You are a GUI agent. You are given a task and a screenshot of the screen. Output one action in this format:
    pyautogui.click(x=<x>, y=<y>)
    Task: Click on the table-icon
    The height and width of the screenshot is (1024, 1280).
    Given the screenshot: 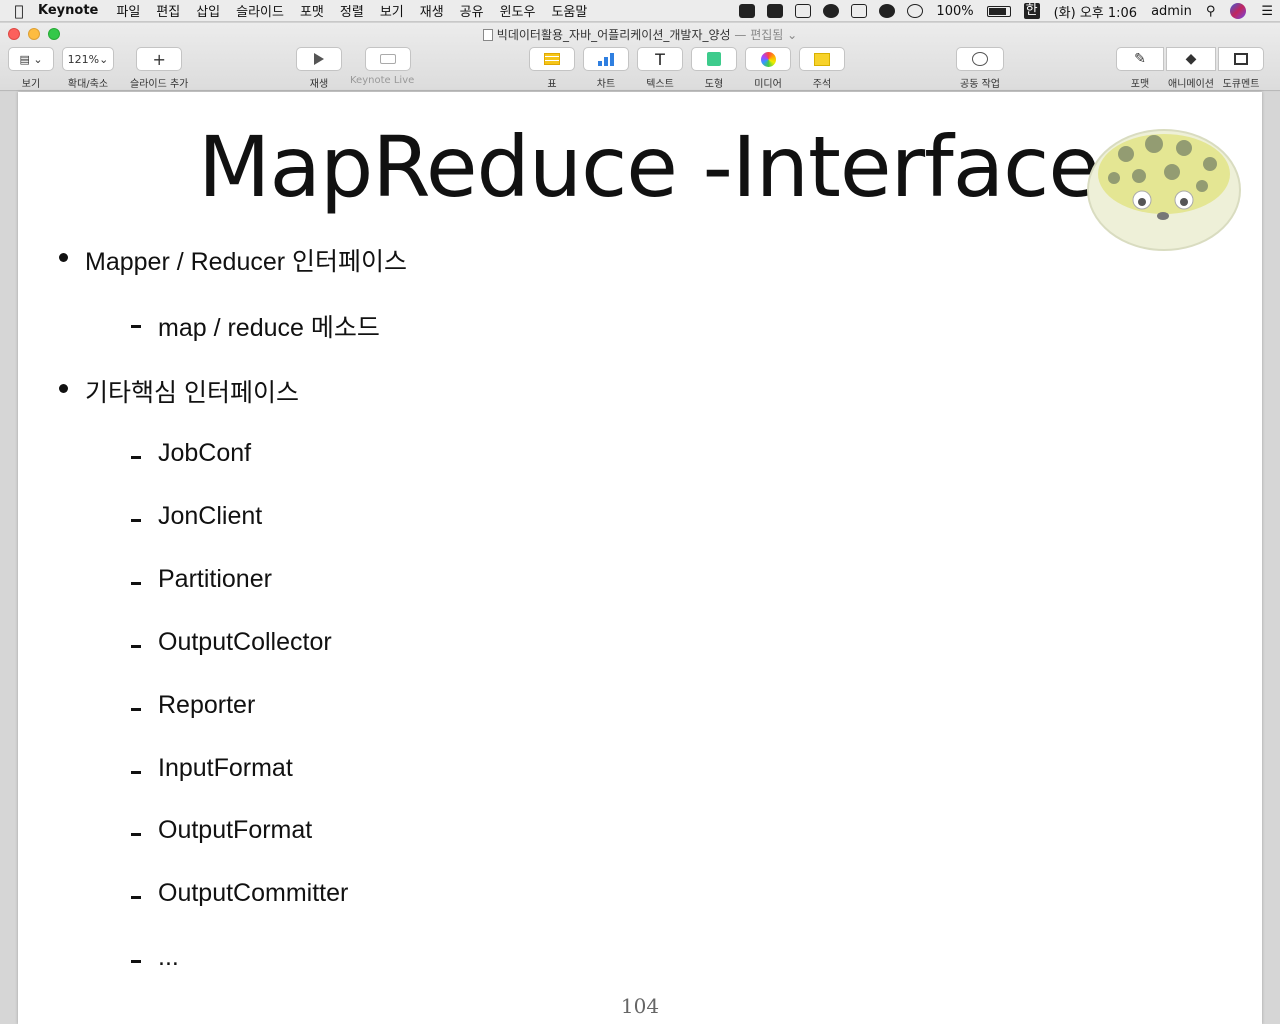 What is the action you would take?
    pyautogui.click(x=552, y=59)
    